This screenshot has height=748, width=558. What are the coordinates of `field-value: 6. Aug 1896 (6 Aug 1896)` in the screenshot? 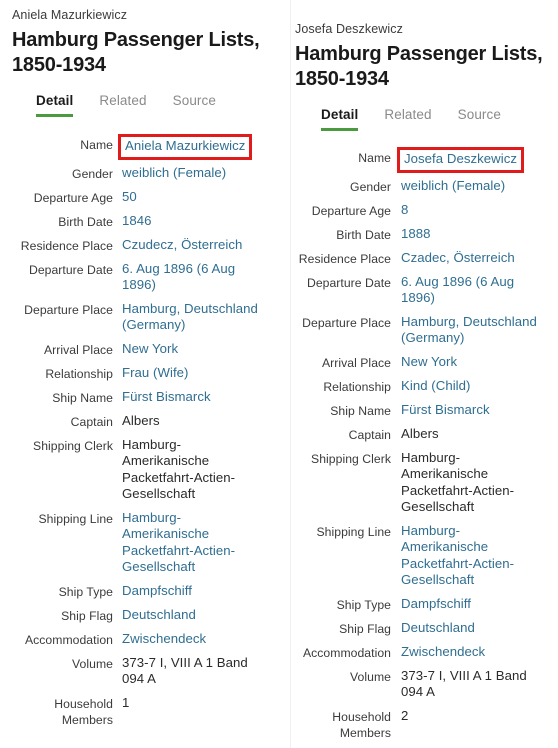 It's located at (193, 277).